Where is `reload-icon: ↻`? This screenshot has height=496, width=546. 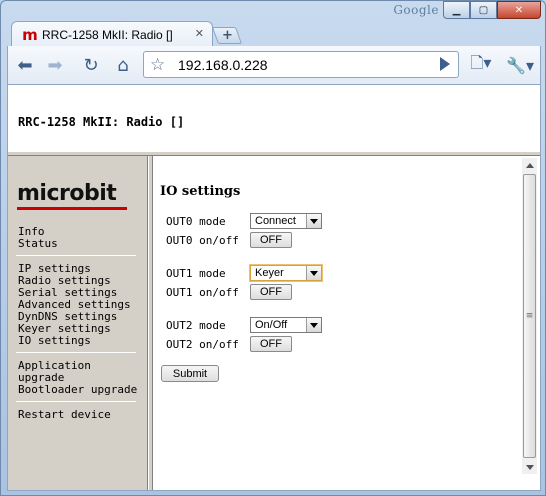 reload-icon: ↻ is located at coordinates (91, 65).